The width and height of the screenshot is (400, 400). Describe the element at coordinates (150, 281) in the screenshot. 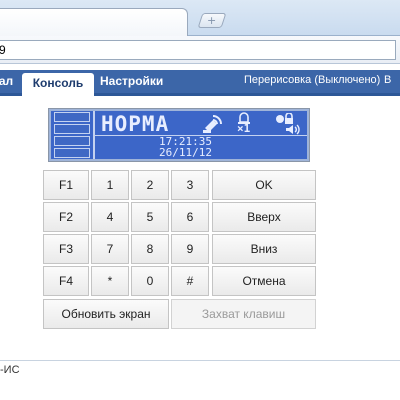

I see `key-0: 0` at that location.